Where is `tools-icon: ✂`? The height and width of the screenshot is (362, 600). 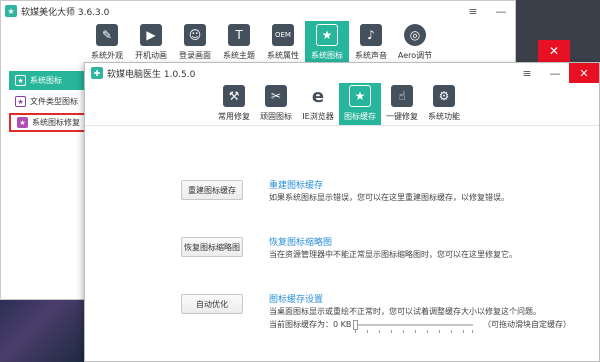 tools-icon: ✂ is located at coordinates (276, 96).